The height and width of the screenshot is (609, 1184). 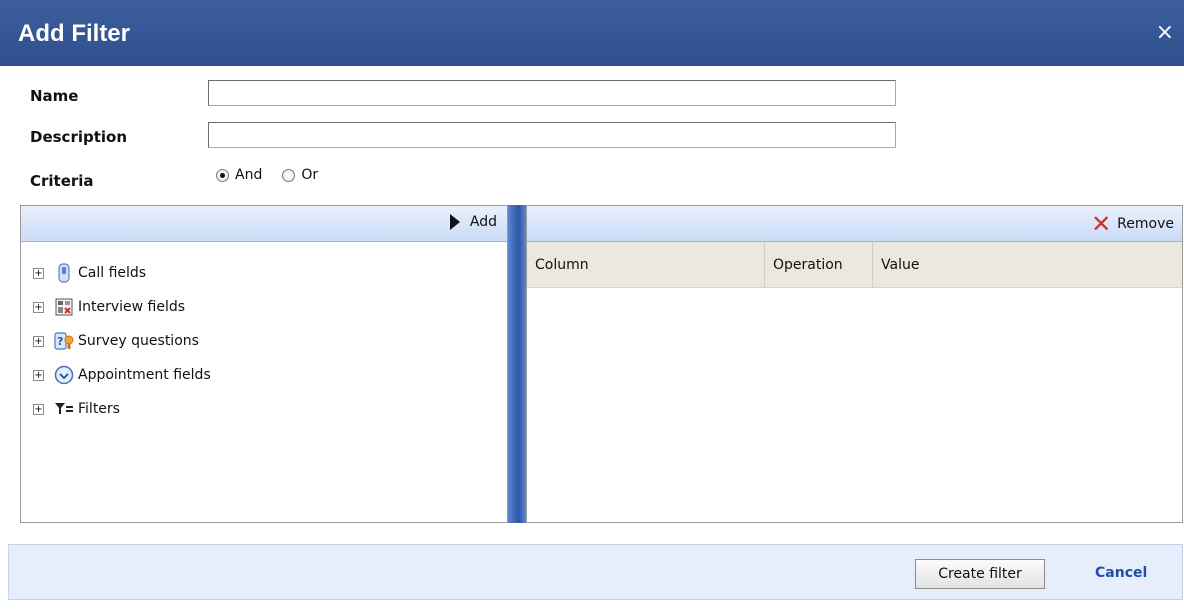 What do you see at coordinates (64, 273) in the screenshot?
I see `phone-icon` at bounding box center [64, 273].